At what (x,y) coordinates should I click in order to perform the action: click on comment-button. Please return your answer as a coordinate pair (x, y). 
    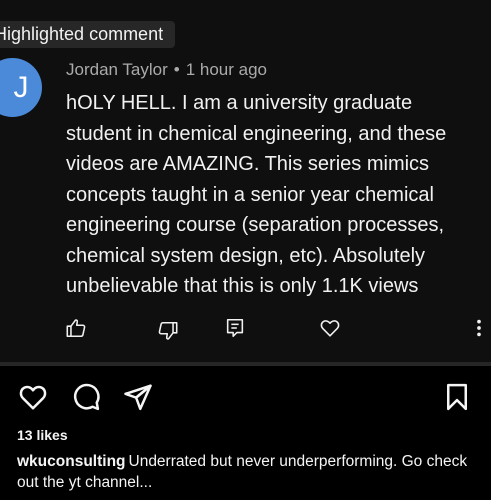
    Looking at the image, I should click on (86, 397).